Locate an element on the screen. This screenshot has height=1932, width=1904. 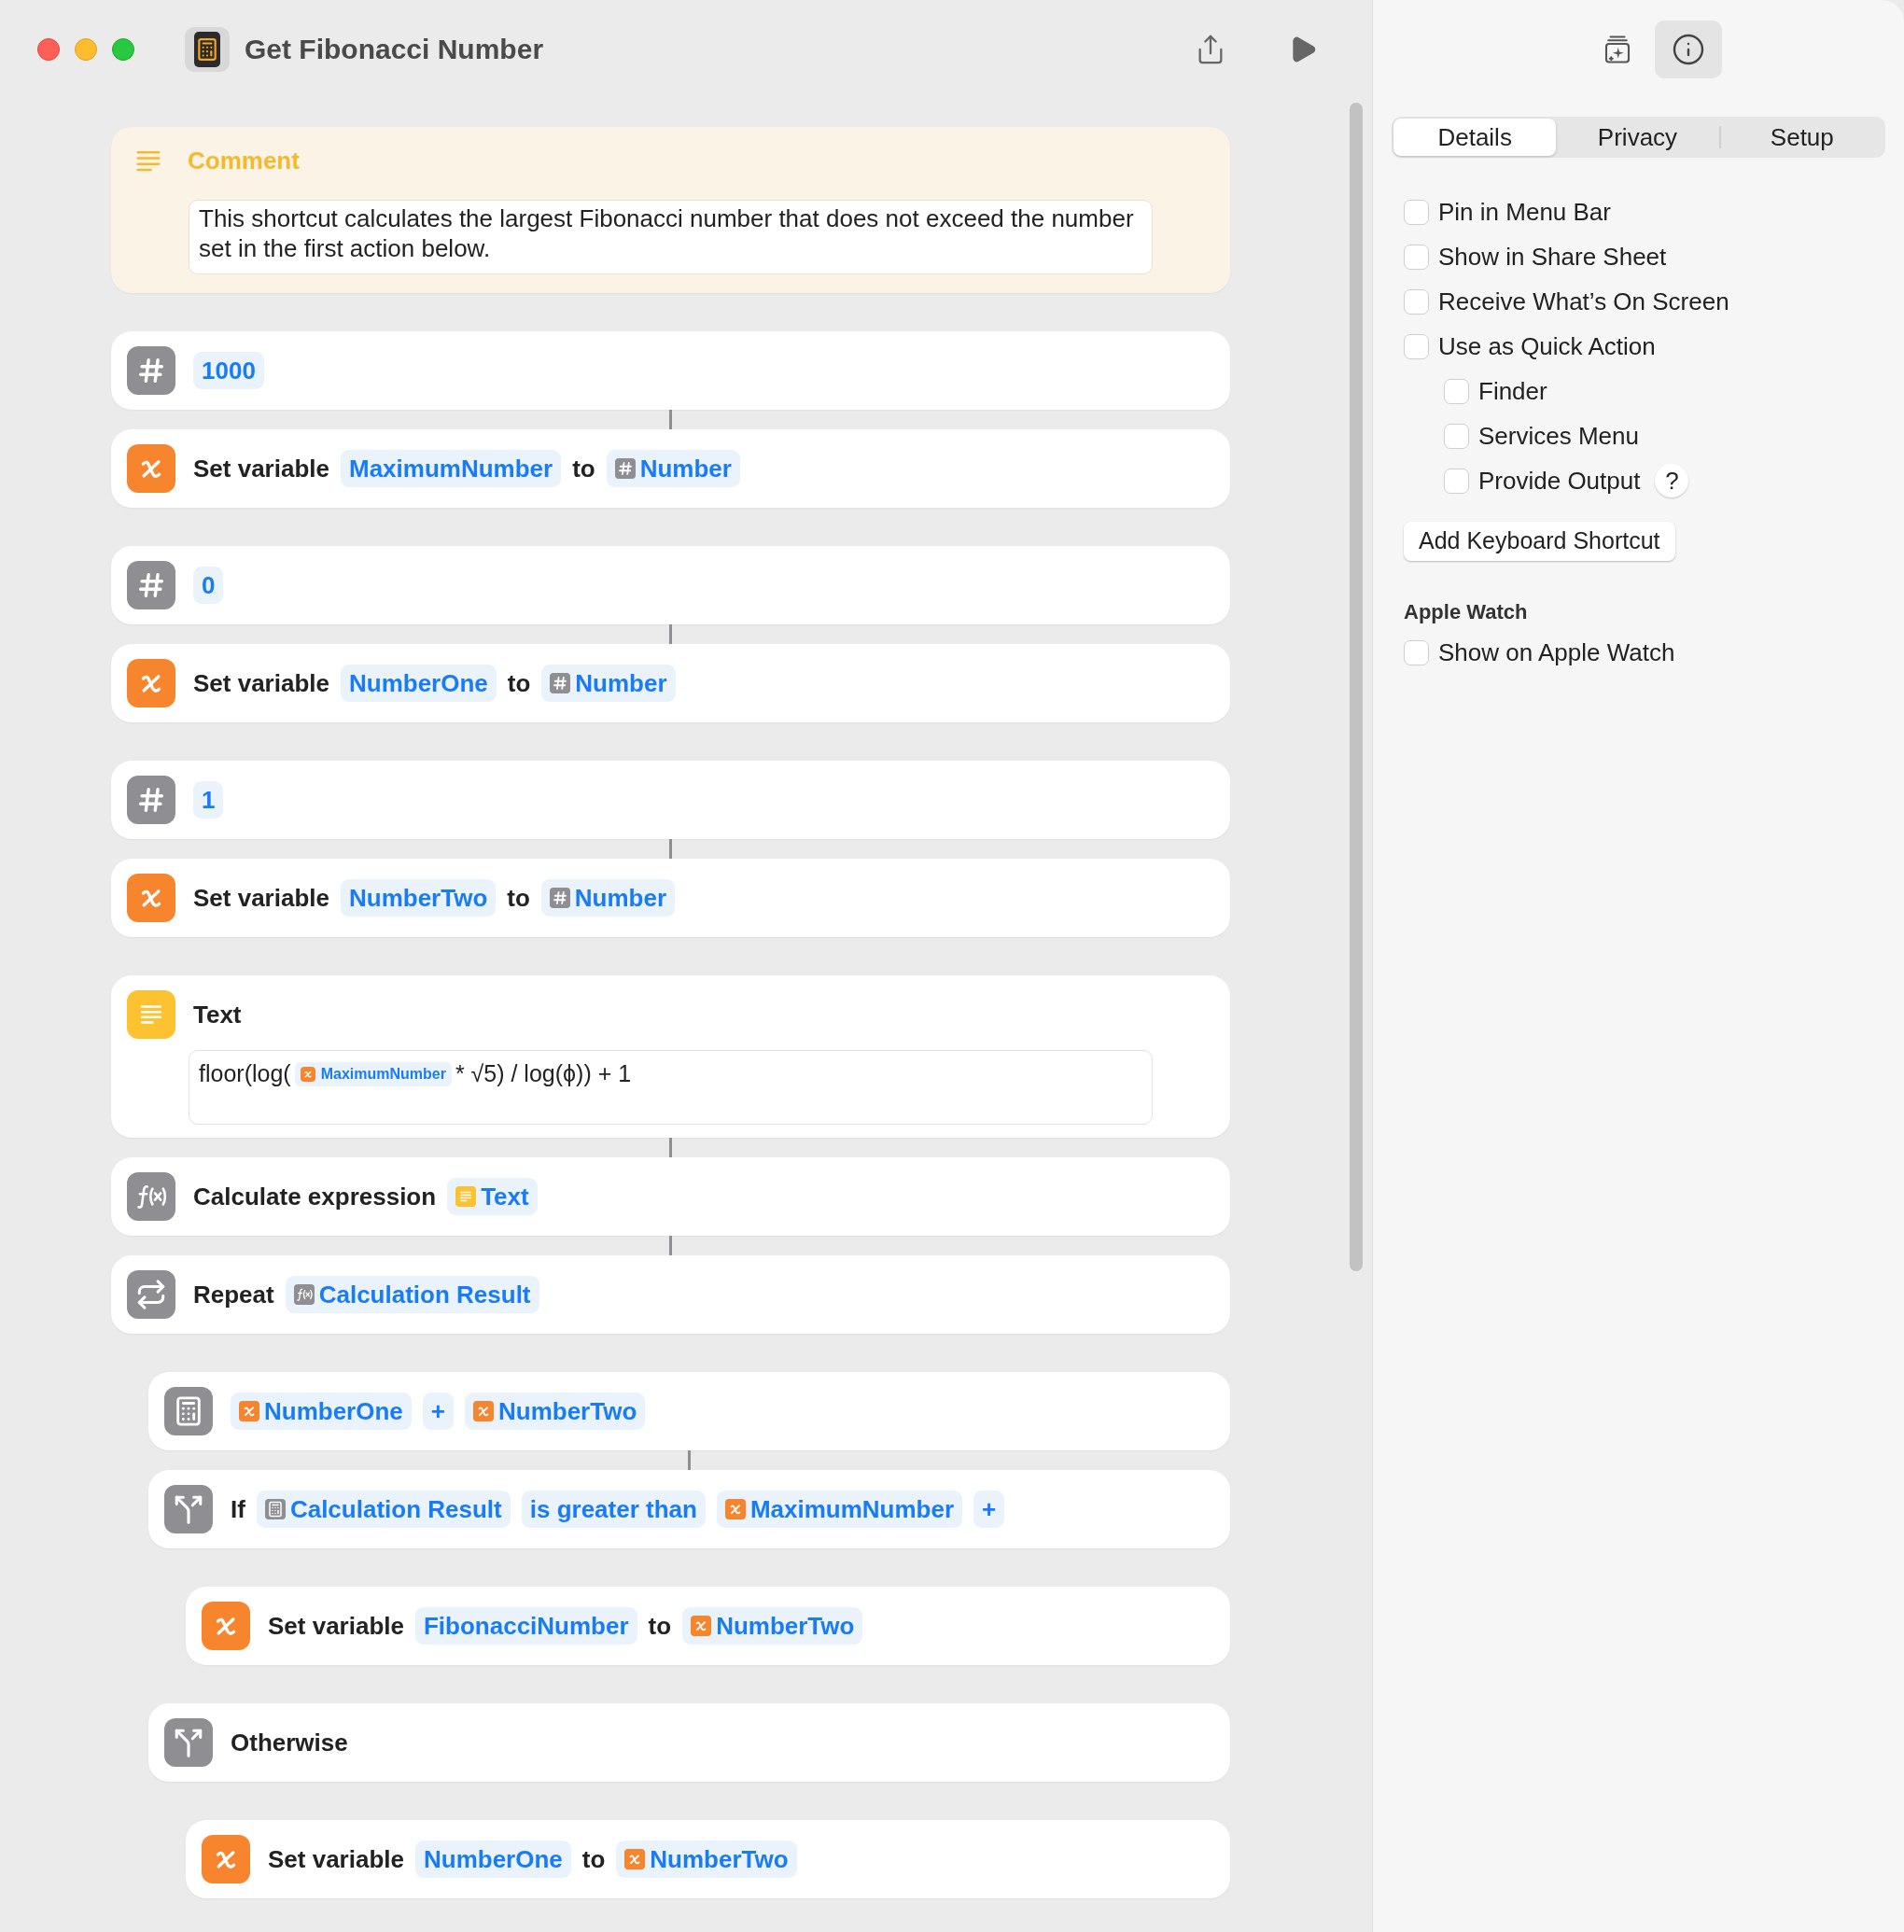
checkbox-label: Use as Quick Action is located at coordinates (1547, 346).